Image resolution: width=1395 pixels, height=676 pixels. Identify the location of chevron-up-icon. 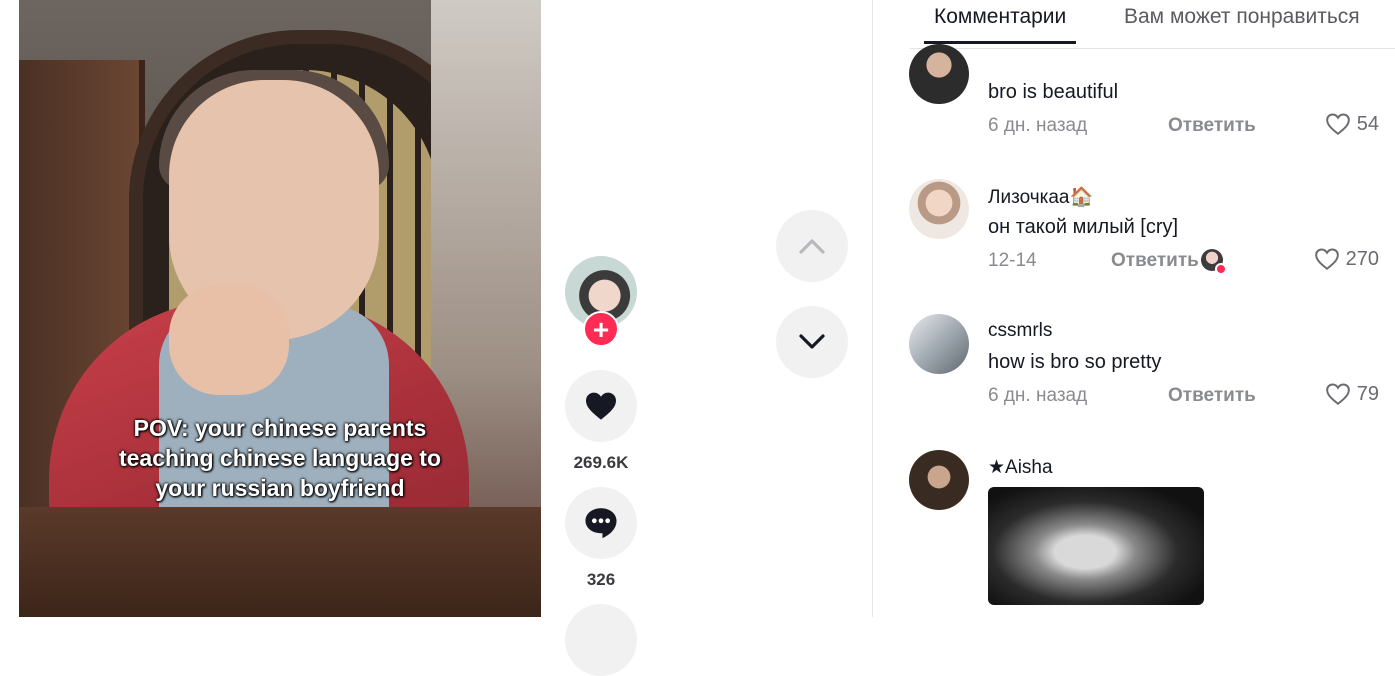
(812, 246).